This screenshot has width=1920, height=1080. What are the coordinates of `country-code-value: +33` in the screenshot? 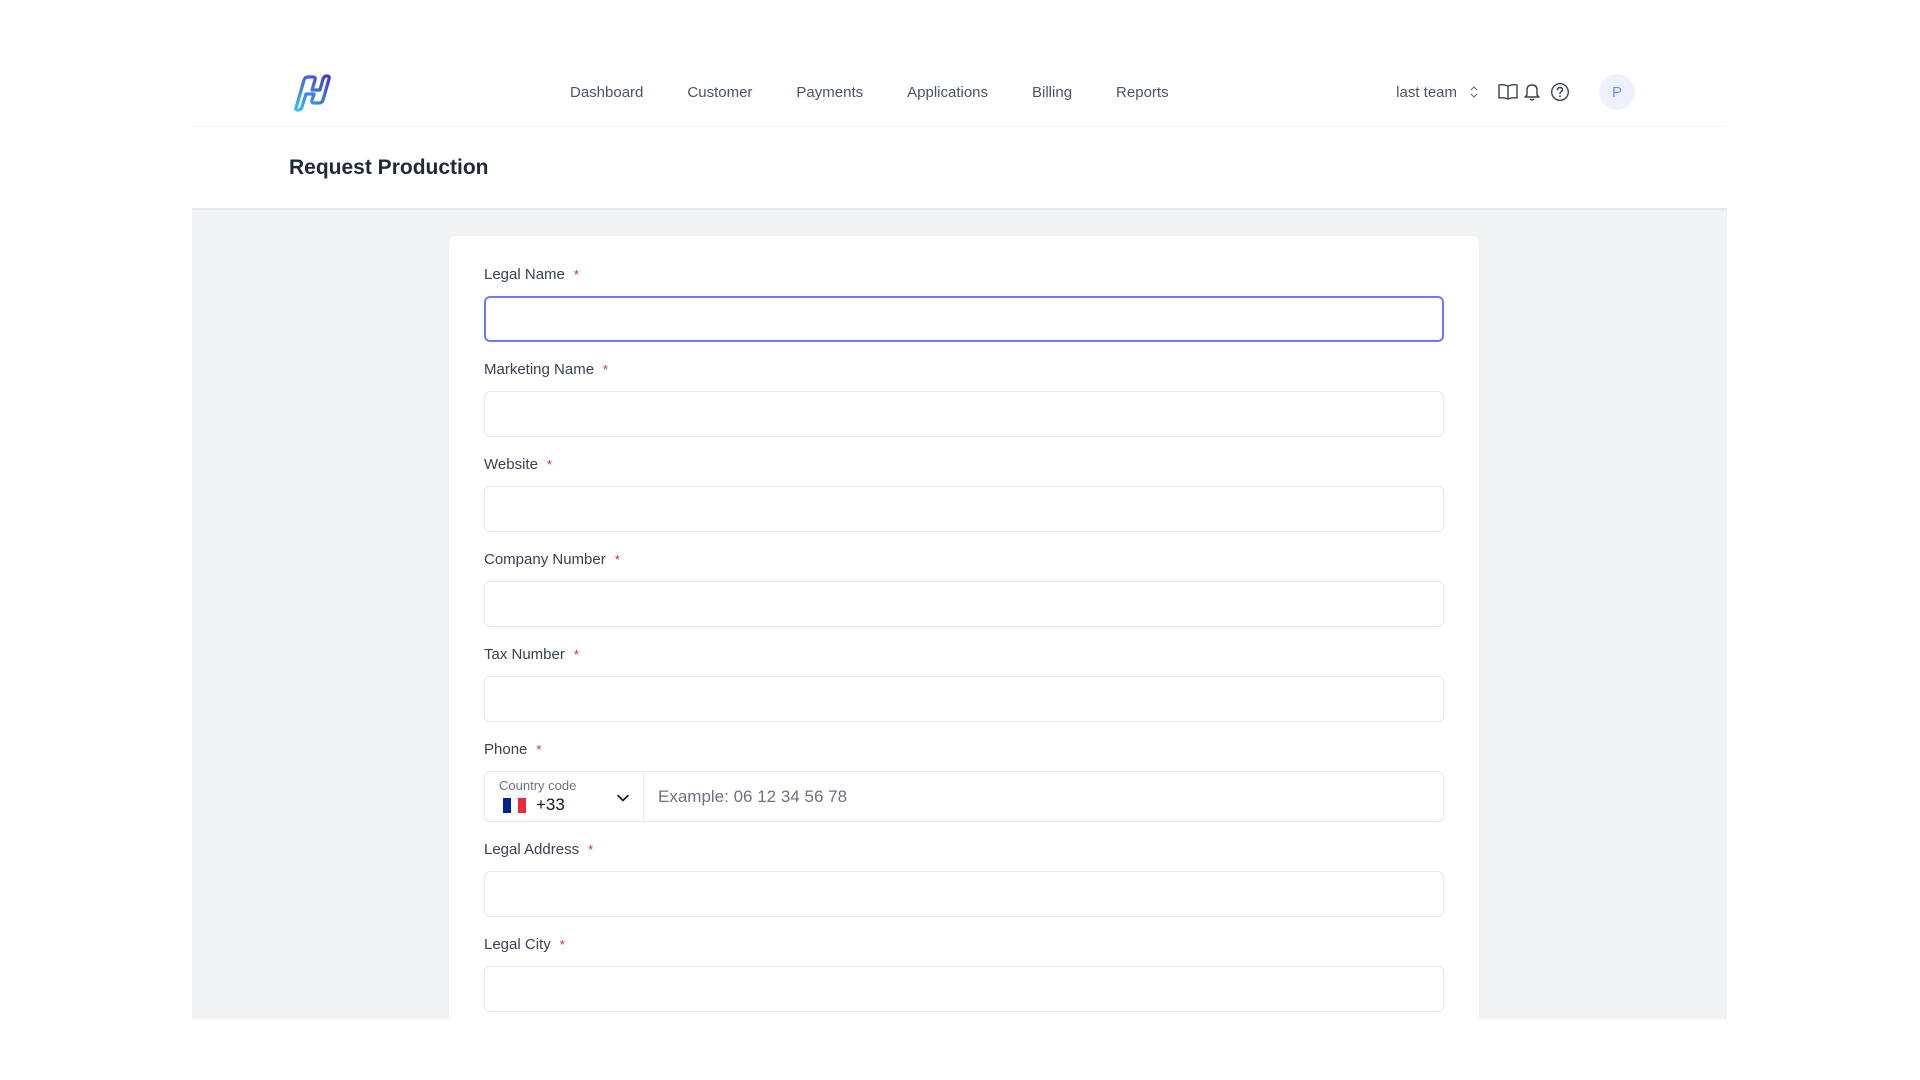 It's located at (534, 805).